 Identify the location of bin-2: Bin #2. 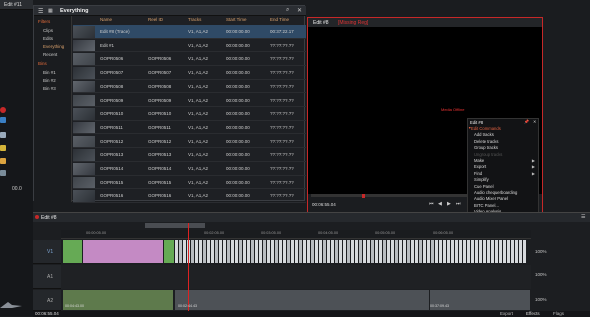
(49, 80).